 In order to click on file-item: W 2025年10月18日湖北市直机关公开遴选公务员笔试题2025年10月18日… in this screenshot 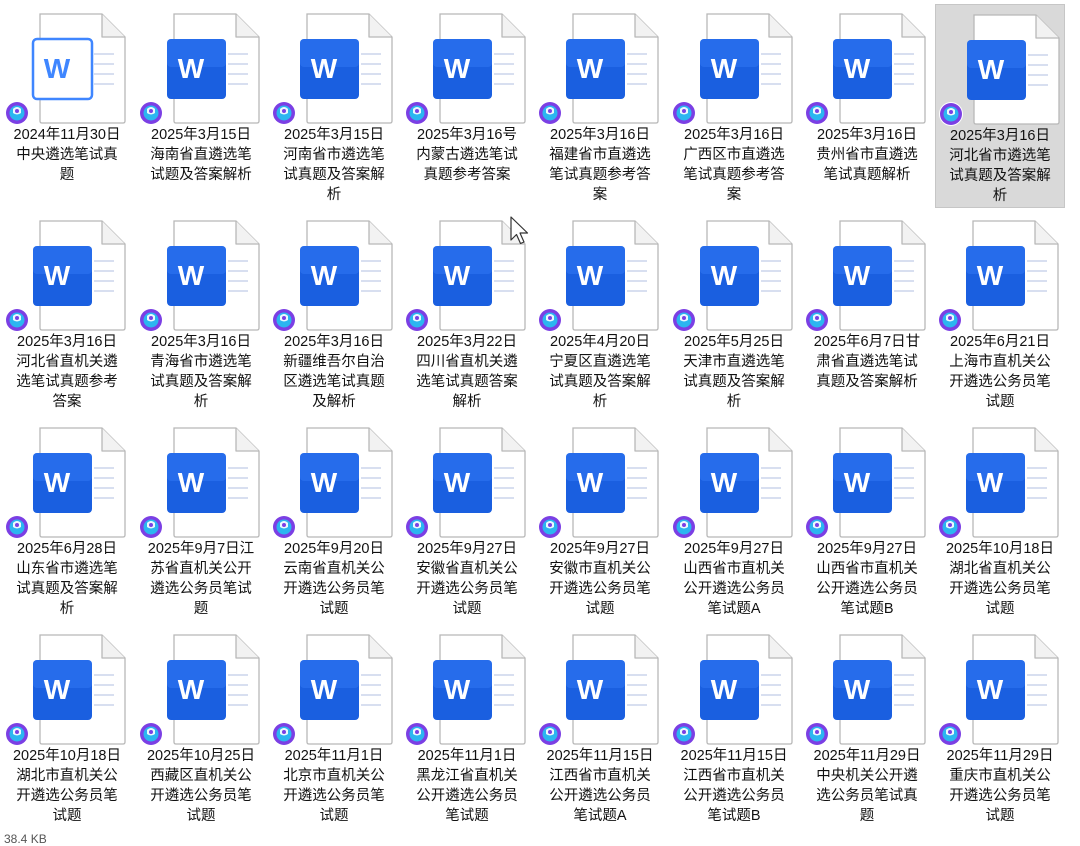, I will do `click(67, 727)`.